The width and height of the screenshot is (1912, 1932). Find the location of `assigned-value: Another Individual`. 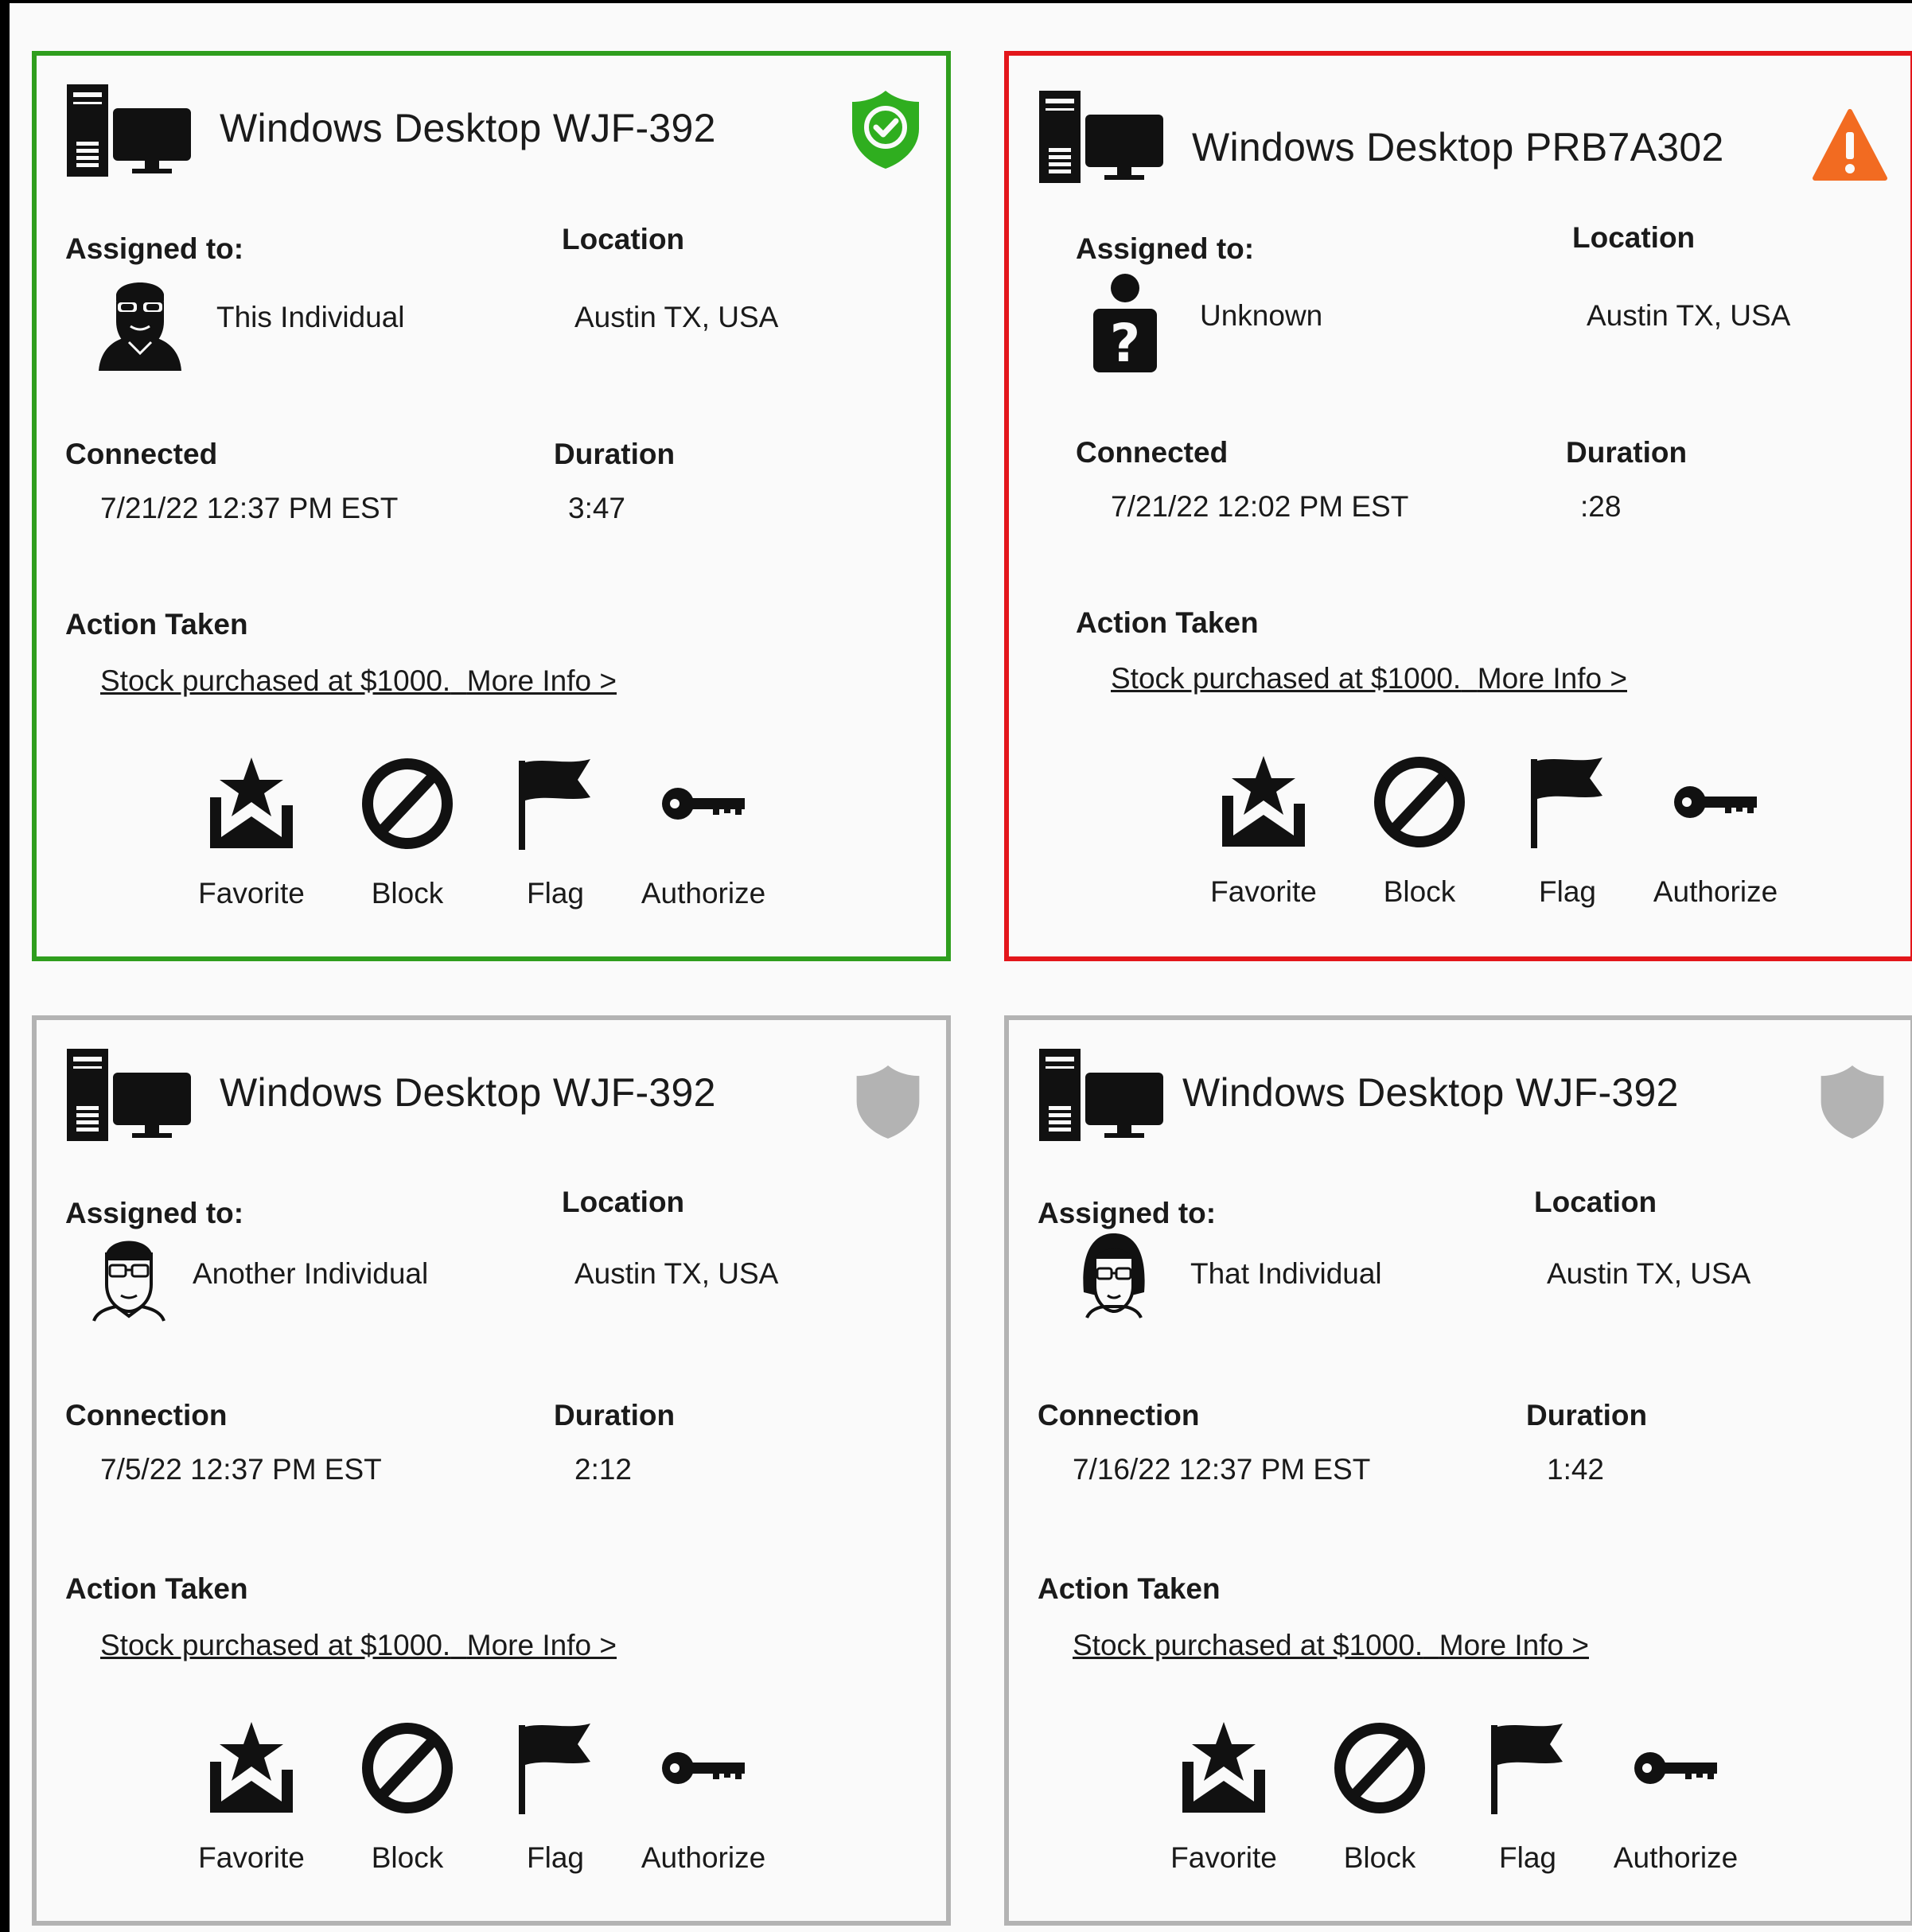

assigned-value: Another Individual is located at coordinates (311, 1273).